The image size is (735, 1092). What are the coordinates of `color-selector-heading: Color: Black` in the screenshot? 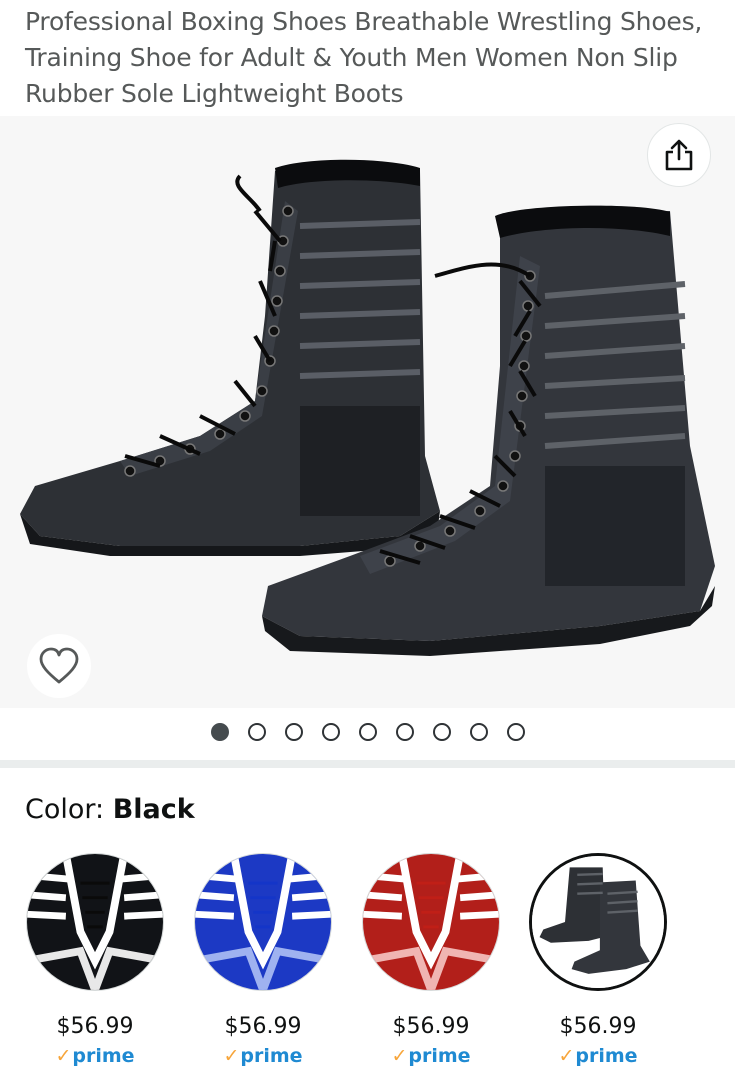 It's located at (110, 810).